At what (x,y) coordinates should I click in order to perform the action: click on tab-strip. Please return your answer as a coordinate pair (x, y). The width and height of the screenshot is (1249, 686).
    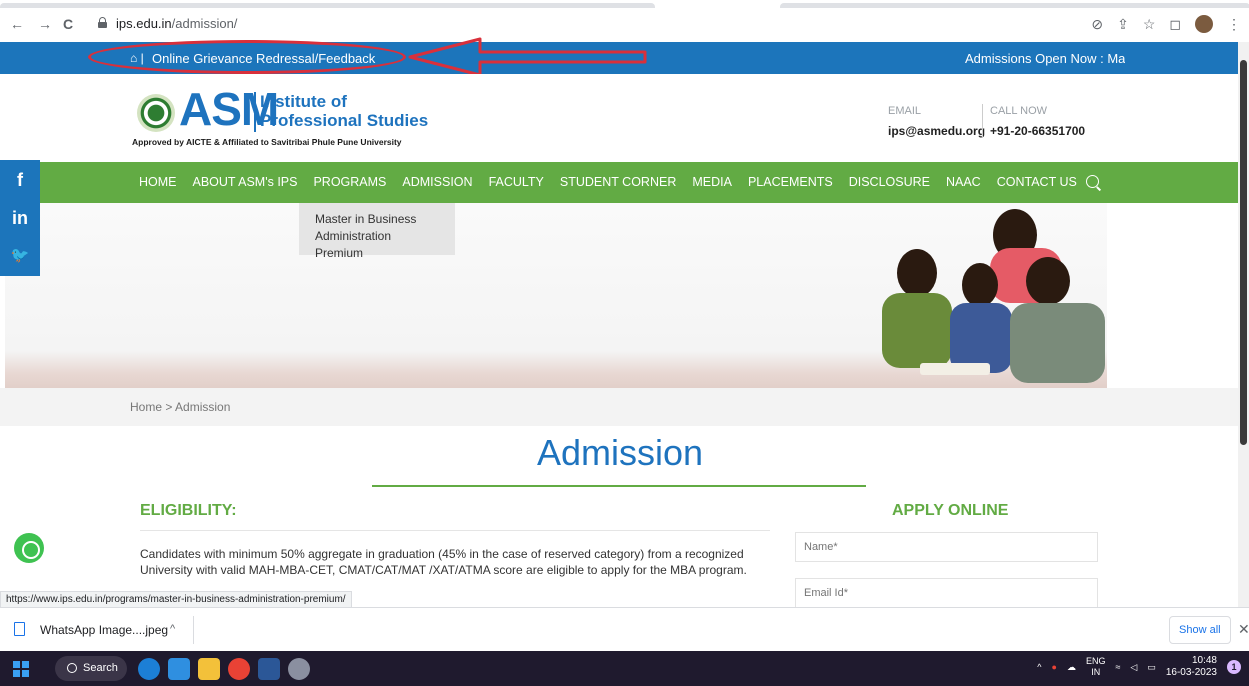
    Looking at the image, I should click on (624, 4).